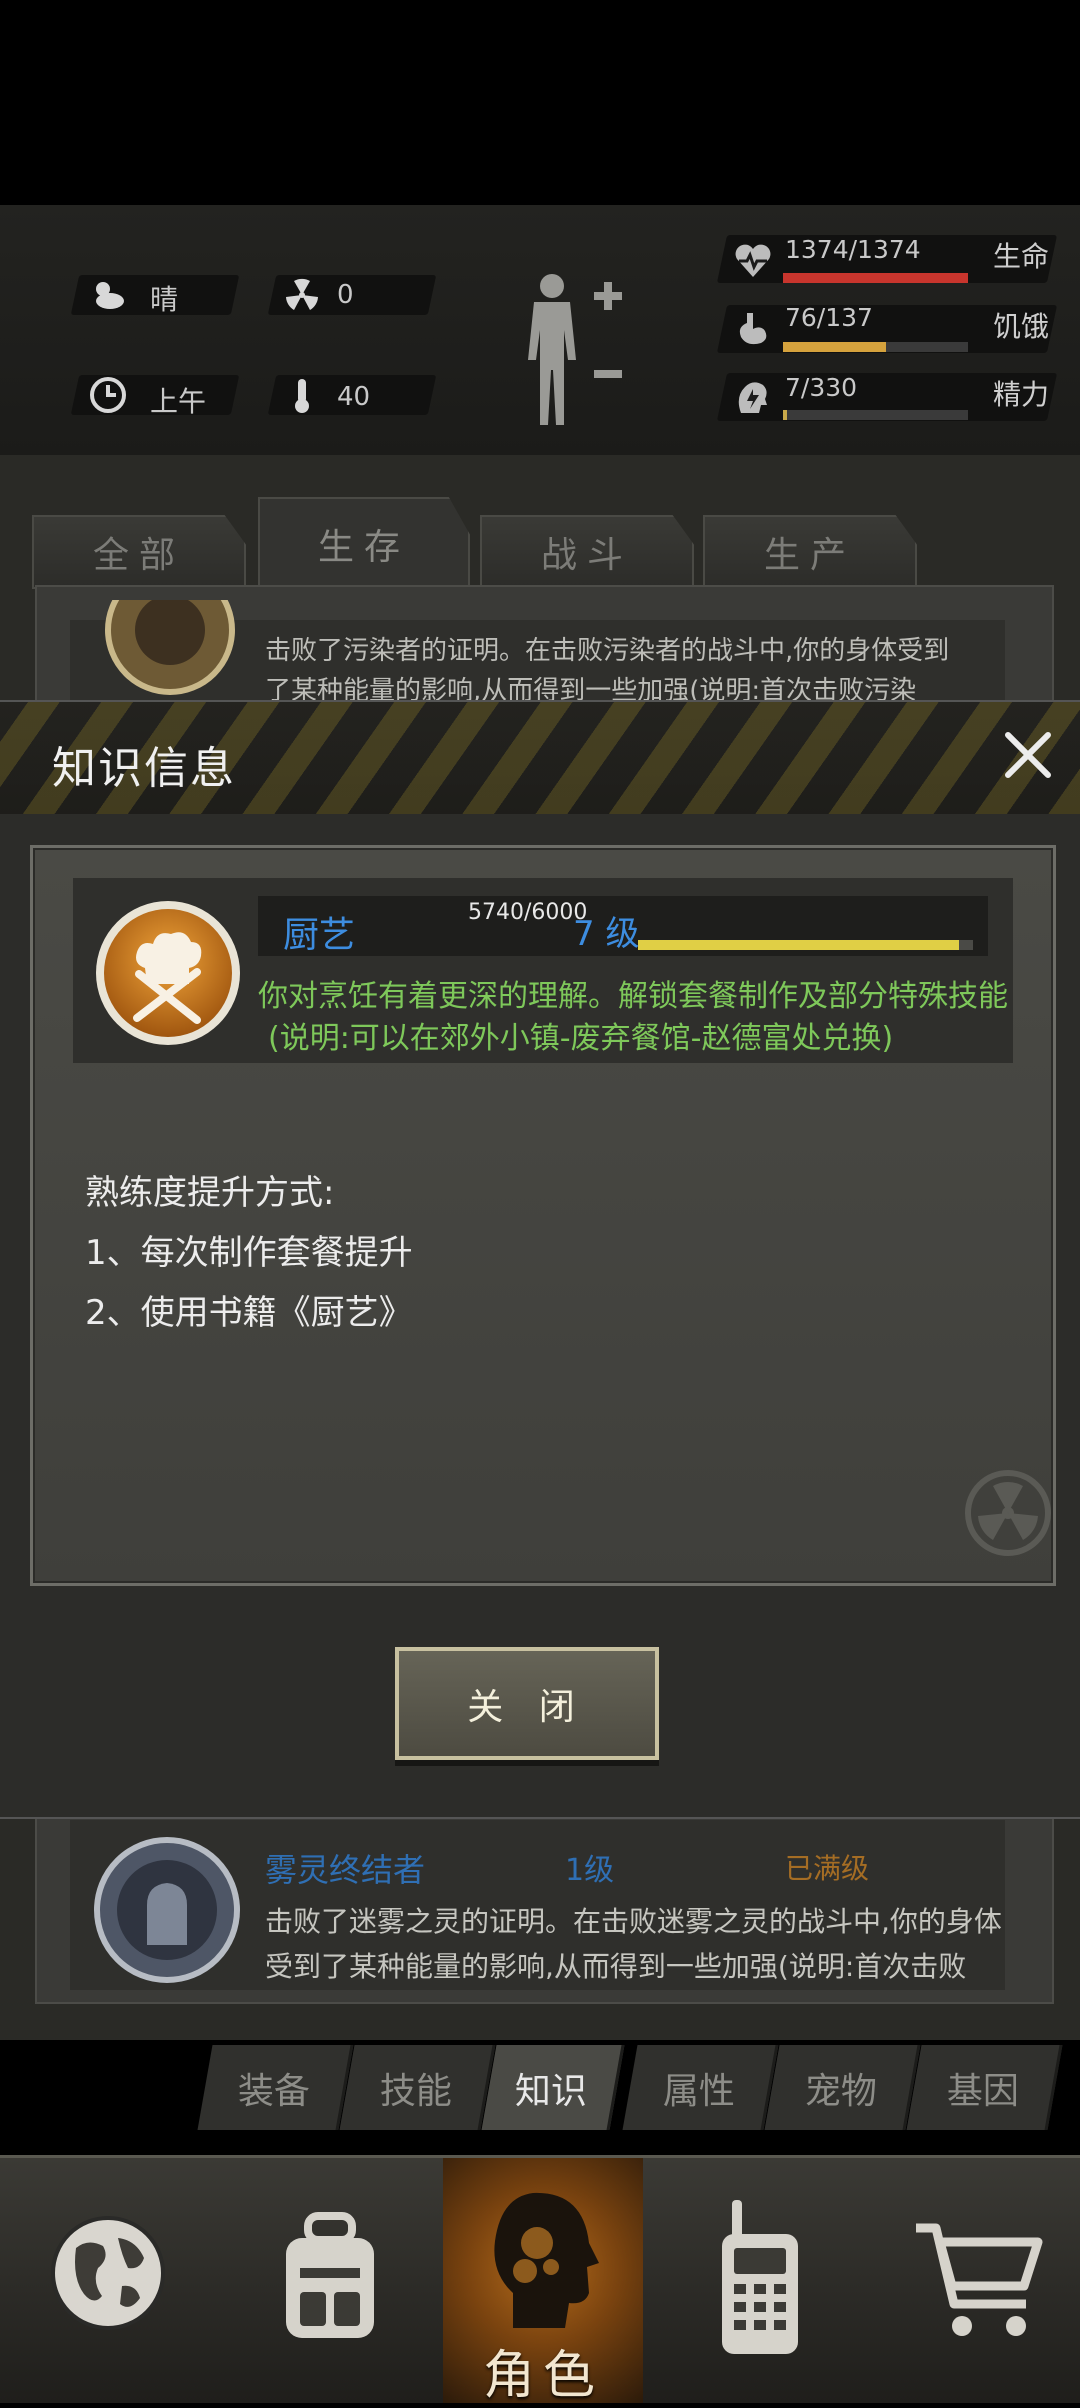  Describe the element at coordinates (139, 552) in the screenshot. I see `tab-all: 全部` at that location.